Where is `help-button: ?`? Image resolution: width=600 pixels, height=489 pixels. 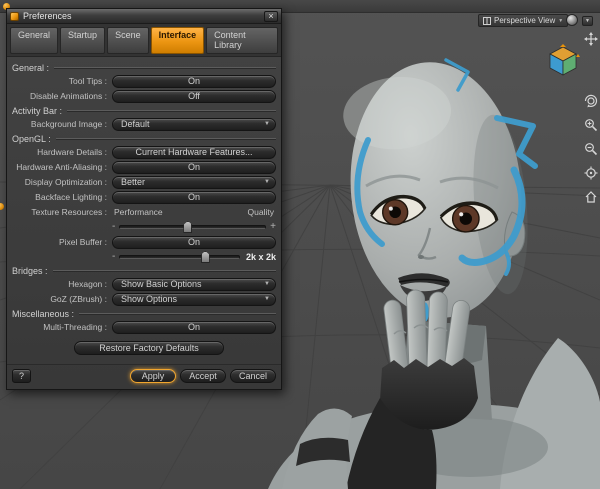 help-button: ? is located at coordinates (21, 376).